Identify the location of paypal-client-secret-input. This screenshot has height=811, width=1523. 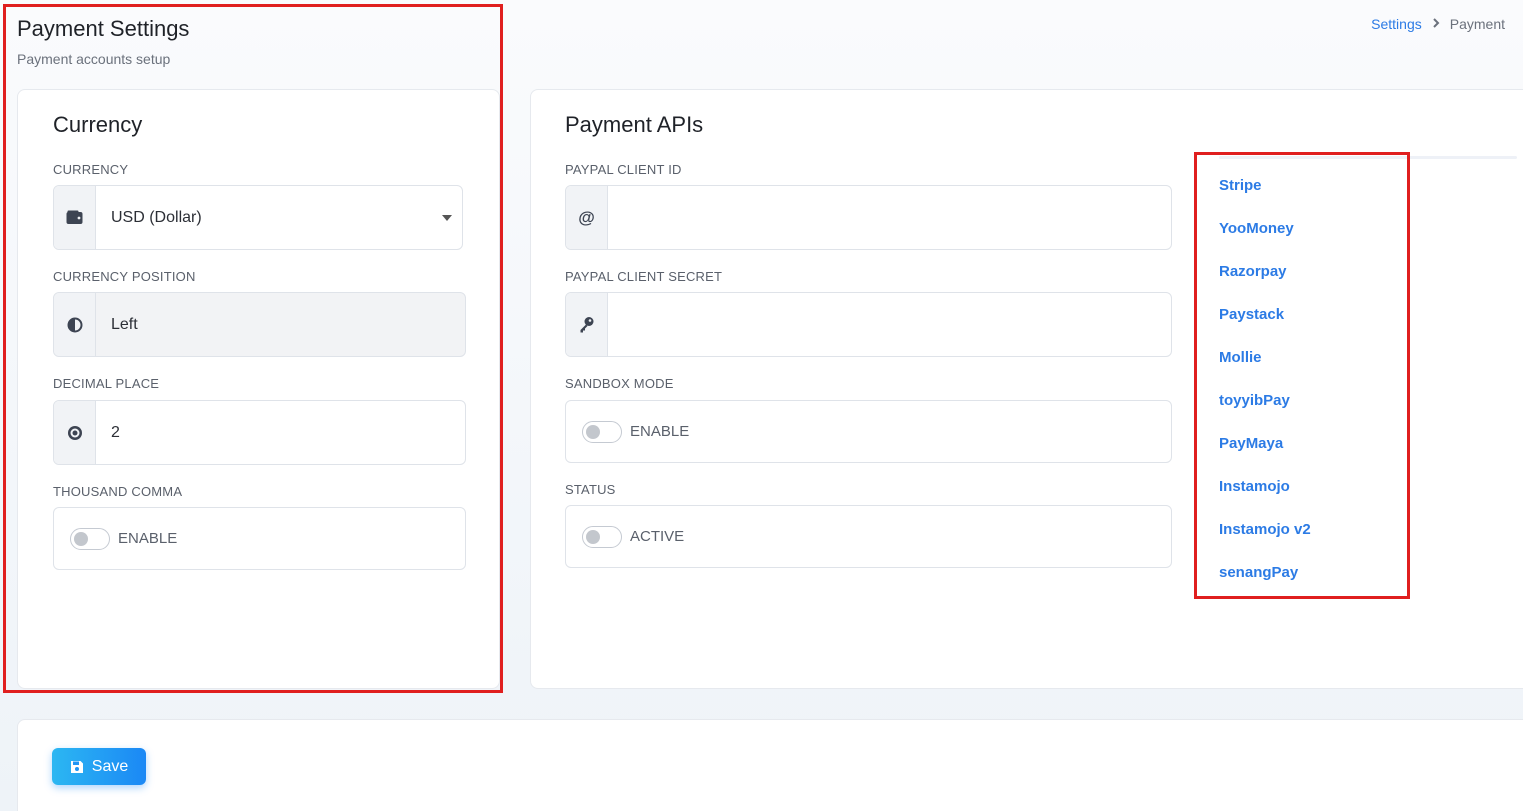
(897, 324).